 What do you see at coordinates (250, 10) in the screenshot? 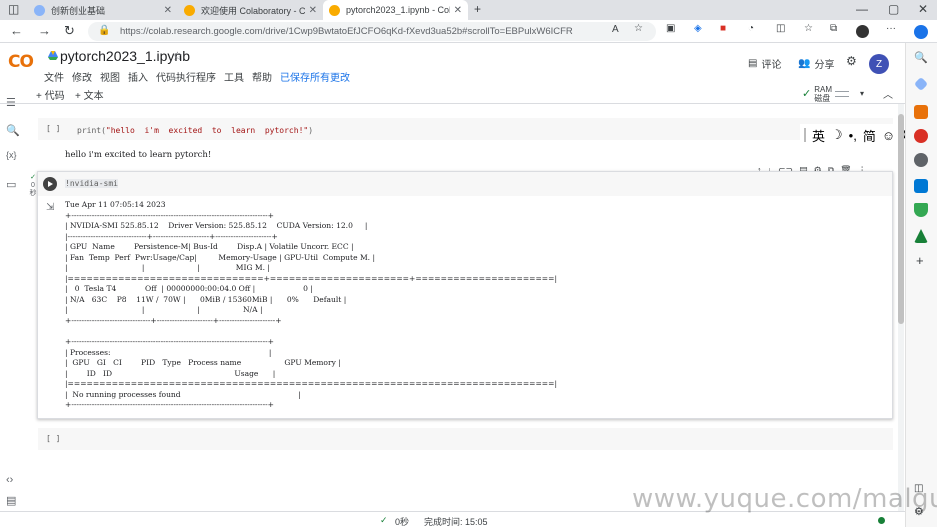
I see `browser-tab-2: 欢迎使用 Colaboratory - Colabo ✕` at bounding box center [250, 10].